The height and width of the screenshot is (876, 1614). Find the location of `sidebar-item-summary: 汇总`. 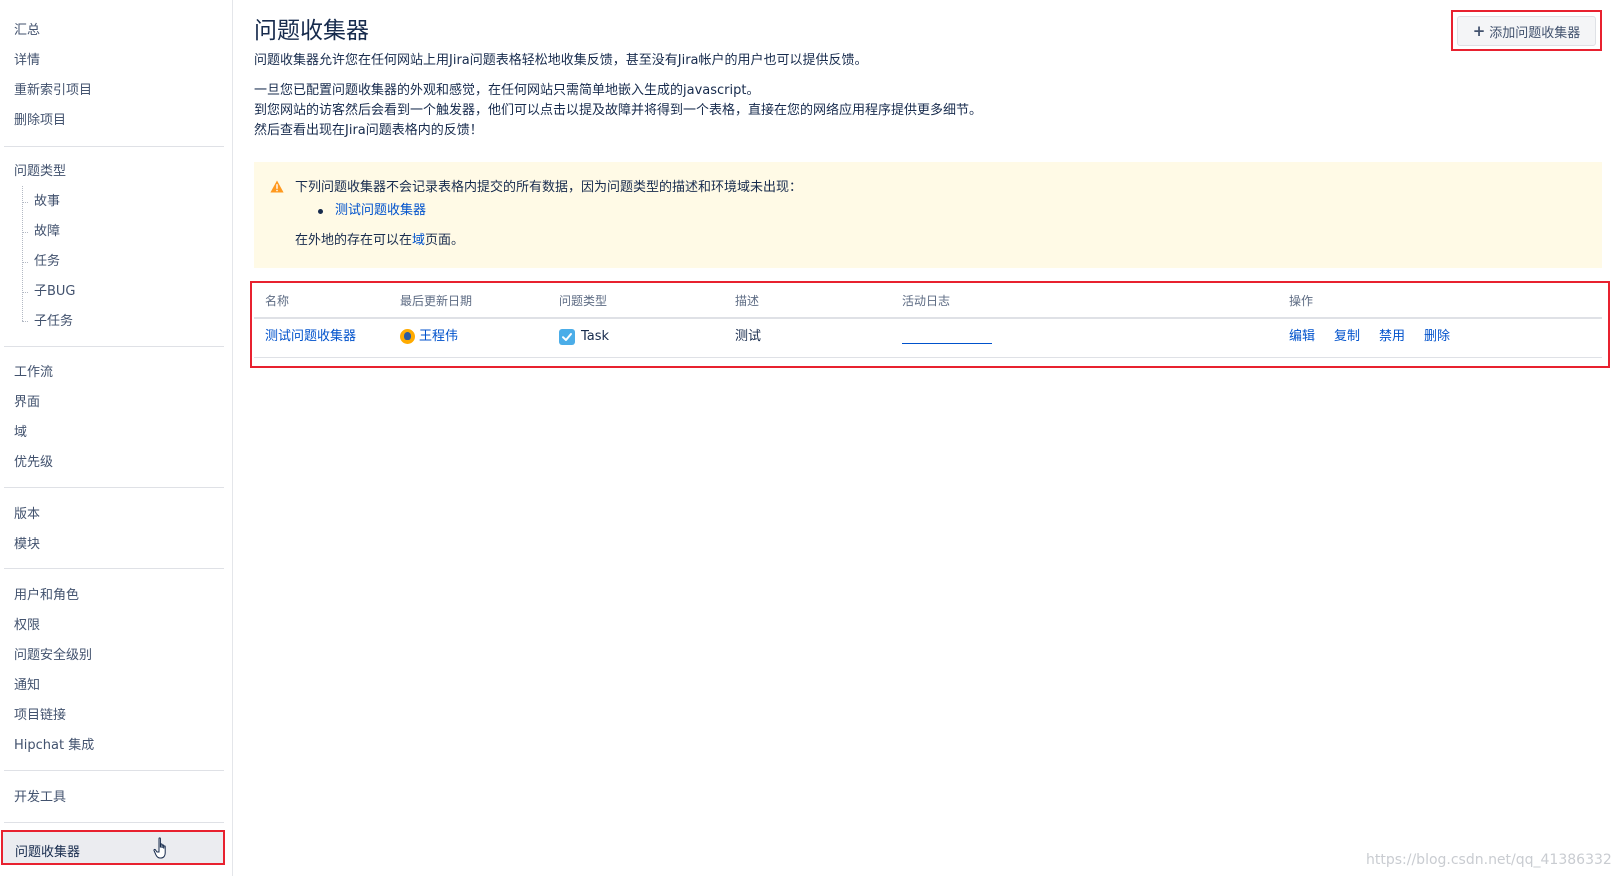

sidebar-item-summary: 汇总 is located at coordinates (27, 31).